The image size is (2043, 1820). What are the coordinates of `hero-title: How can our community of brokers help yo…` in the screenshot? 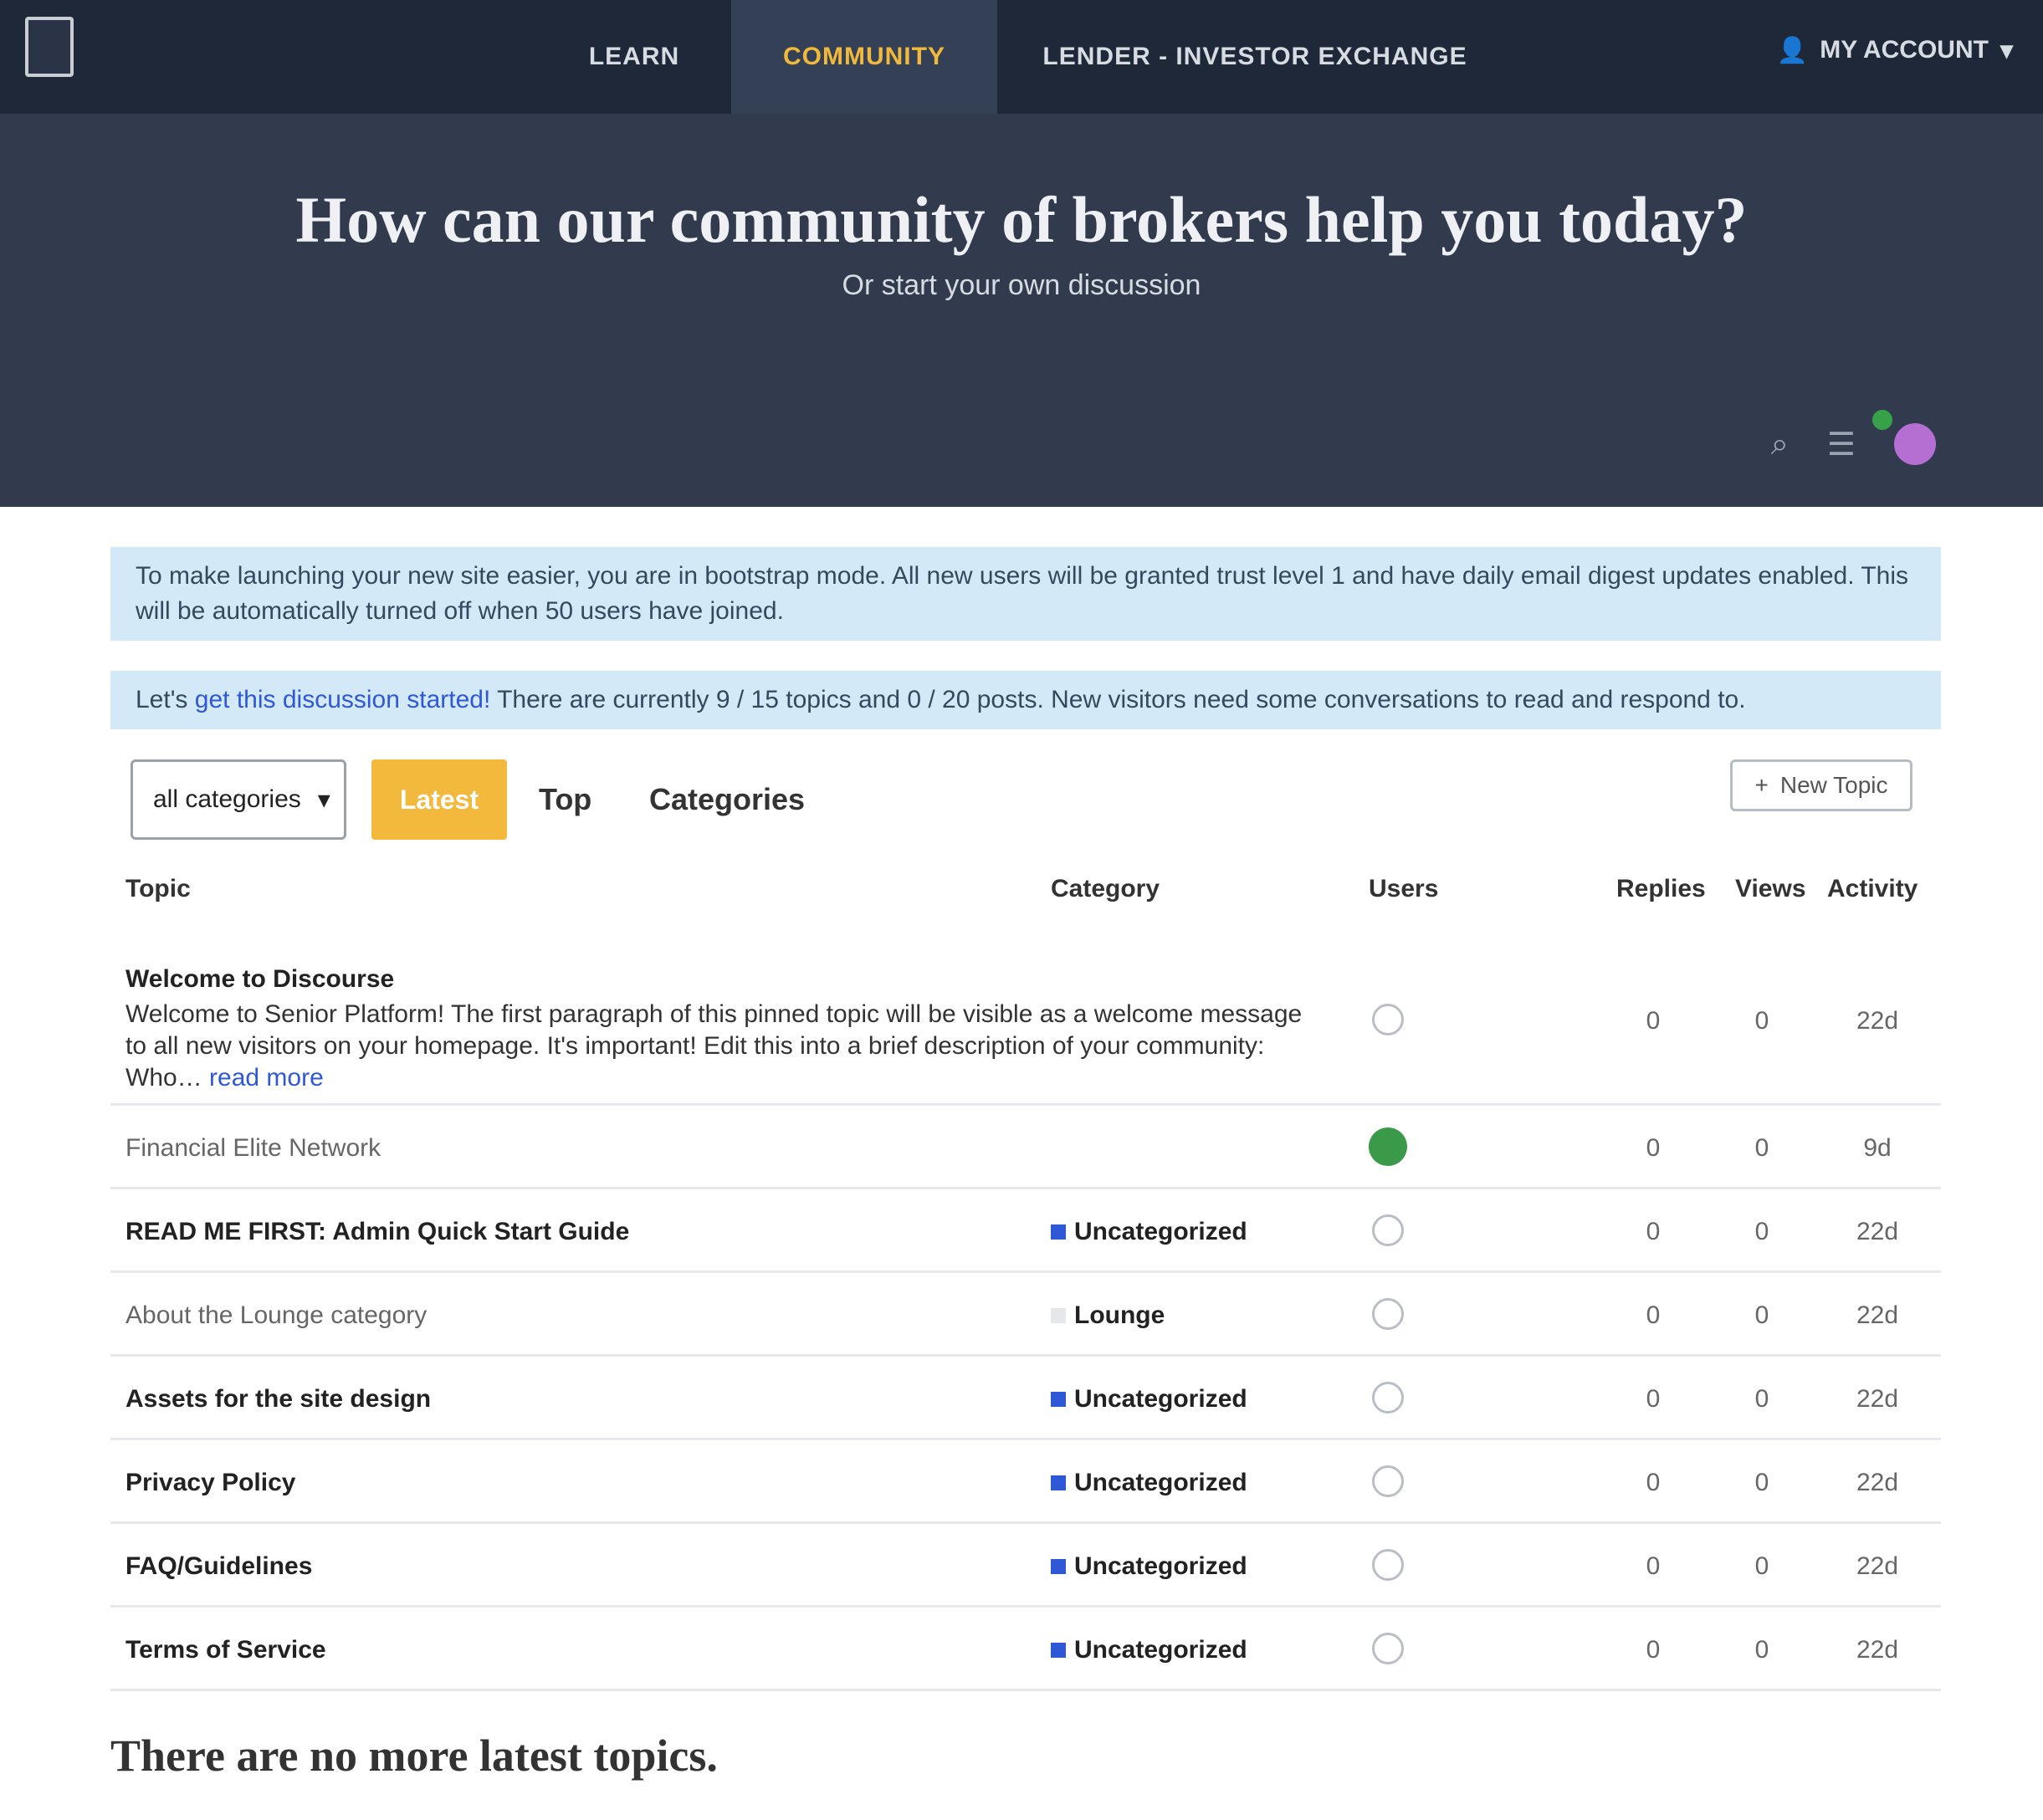 It's located at (1021, 219).